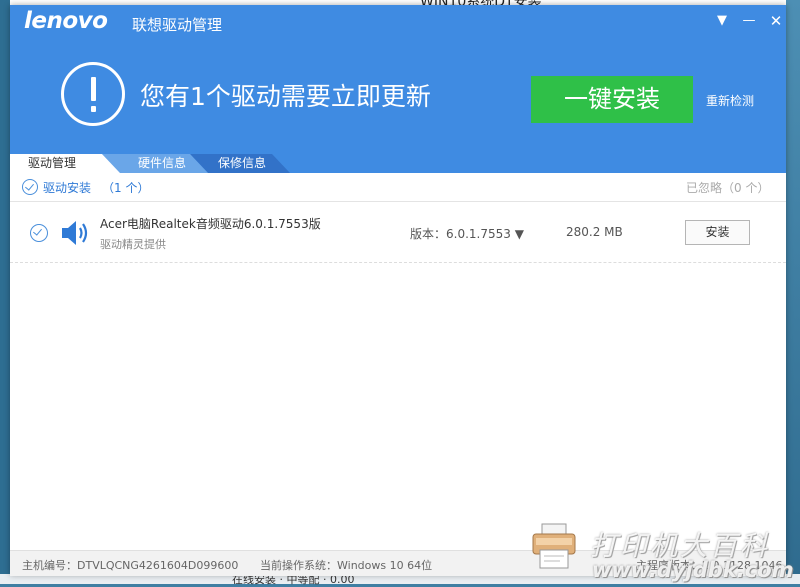 The width and height of the screenshot is (800, 587). I want to click on one-click-install-button: 一键安装, so click(612, 99).